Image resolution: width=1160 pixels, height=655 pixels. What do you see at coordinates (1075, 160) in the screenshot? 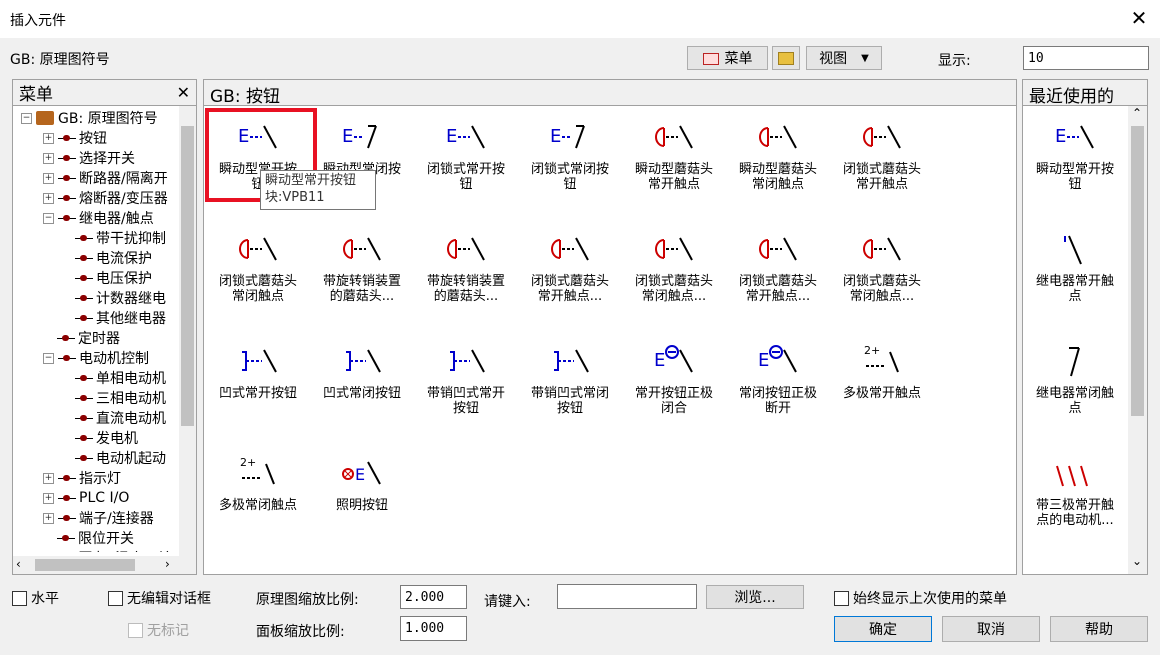
I see `recent-item: E 瞬动型常开按钮` at bounding box center [1075, 160].